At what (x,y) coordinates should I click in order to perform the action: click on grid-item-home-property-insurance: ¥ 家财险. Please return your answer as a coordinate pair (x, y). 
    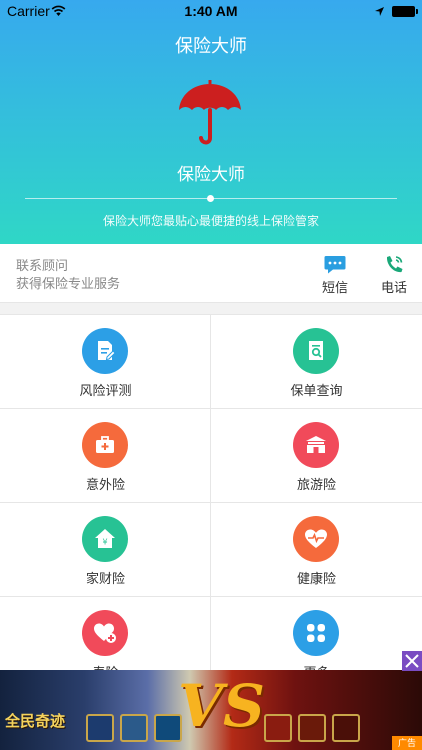
    Looking at the image, I should click on (105, 550).